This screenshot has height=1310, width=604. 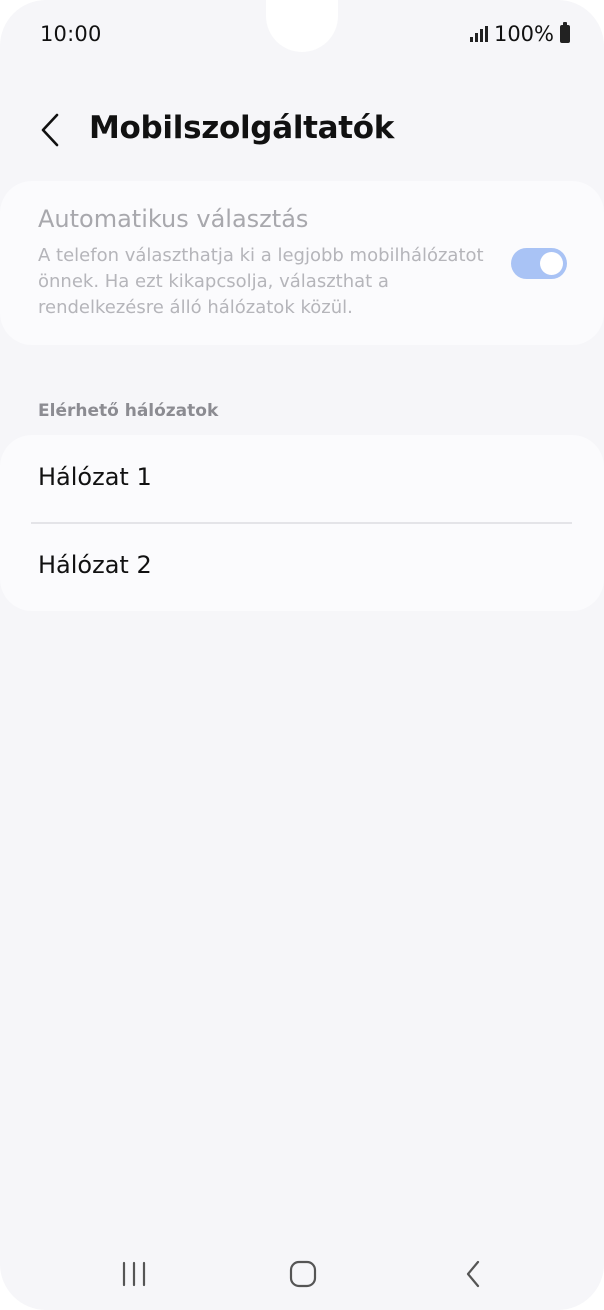 I want to click on auto-select-title: Automatikus választás, so click(x=173, y=219).